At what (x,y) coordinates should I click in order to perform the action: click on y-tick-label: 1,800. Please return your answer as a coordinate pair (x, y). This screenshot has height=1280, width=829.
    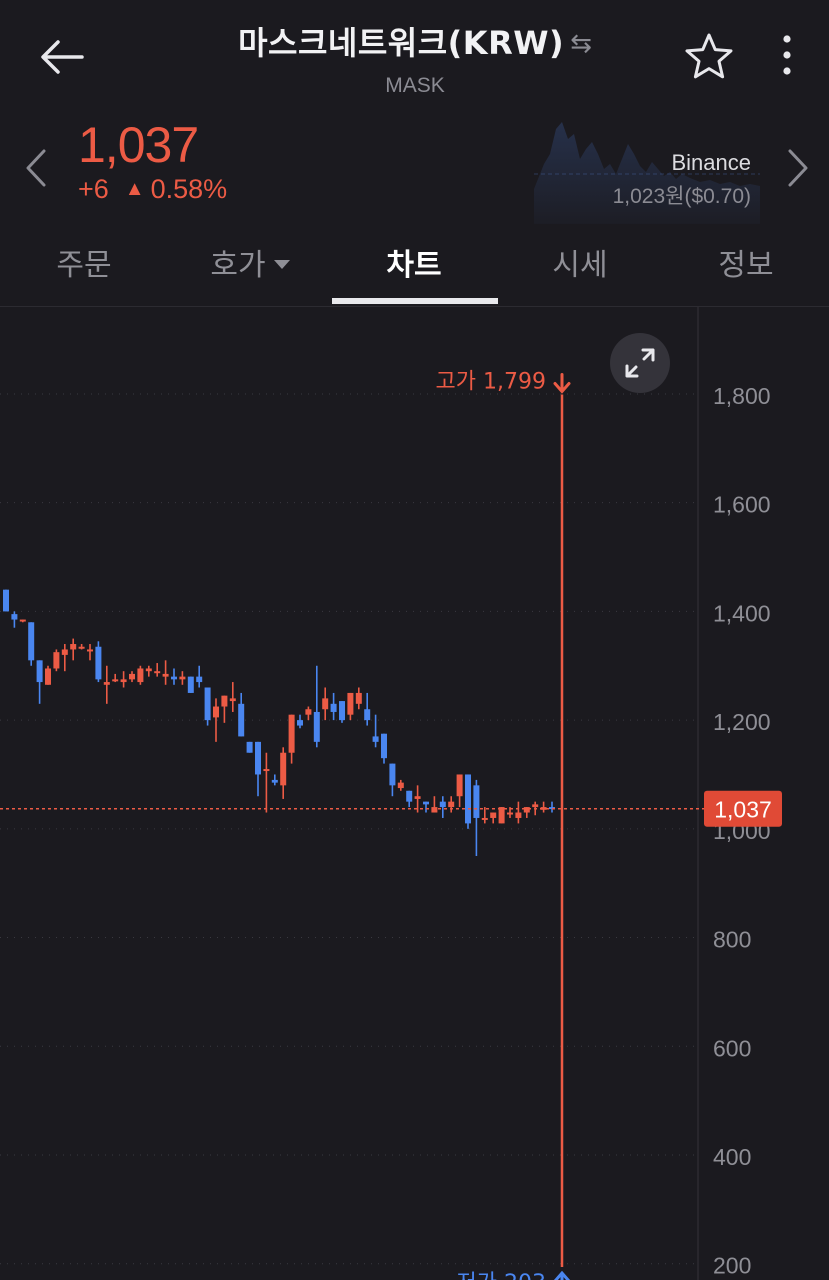
    Looking at the image, I should click on (742, 396).